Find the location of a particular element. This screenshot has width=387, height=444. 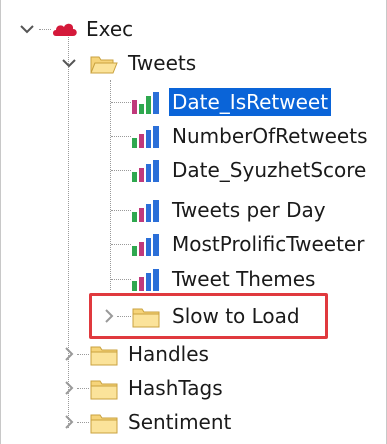

tree-item-label: Tweets is located at coordinates (162, 63).